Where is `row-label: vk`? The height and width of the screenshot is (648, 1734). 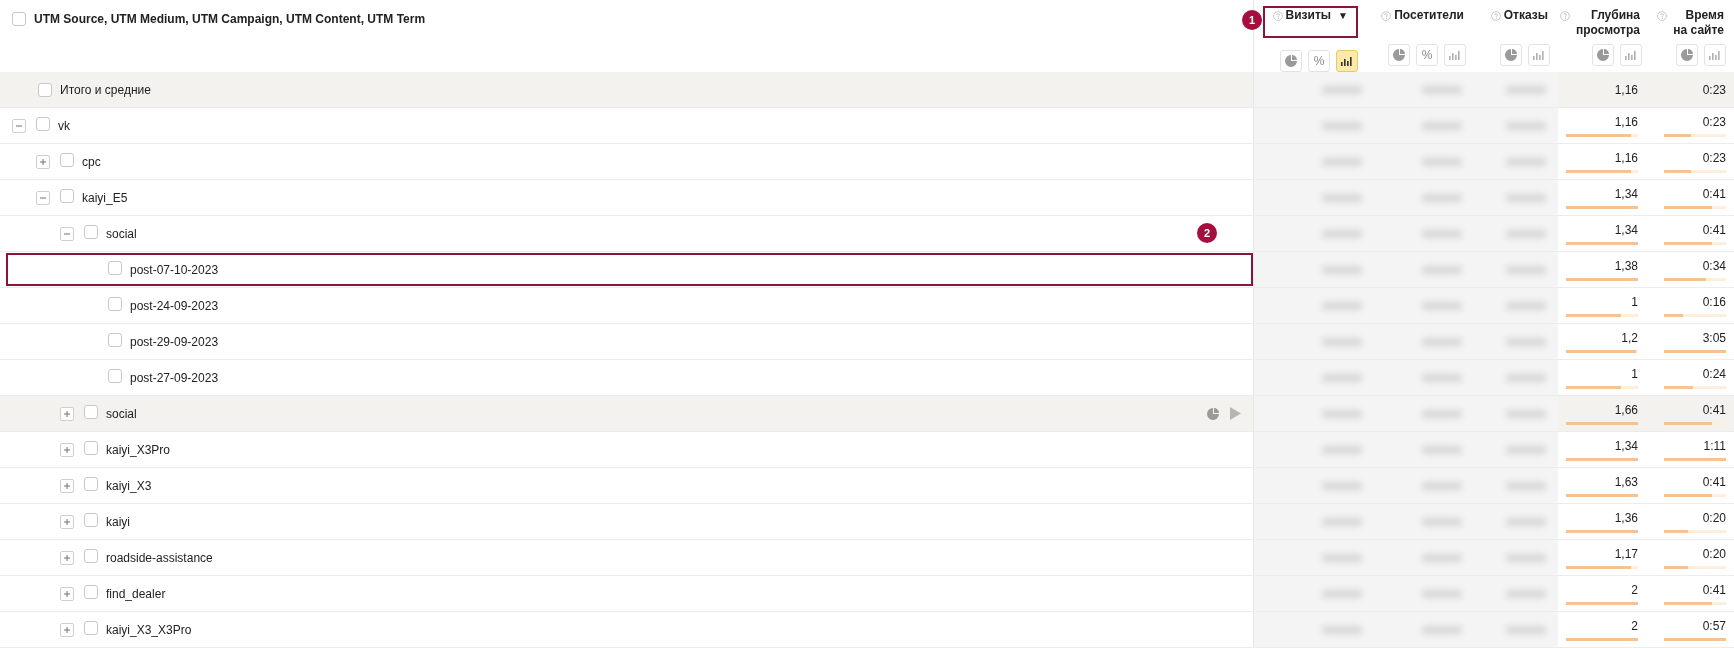 row-label: vk is located at coordinates (64, 125).